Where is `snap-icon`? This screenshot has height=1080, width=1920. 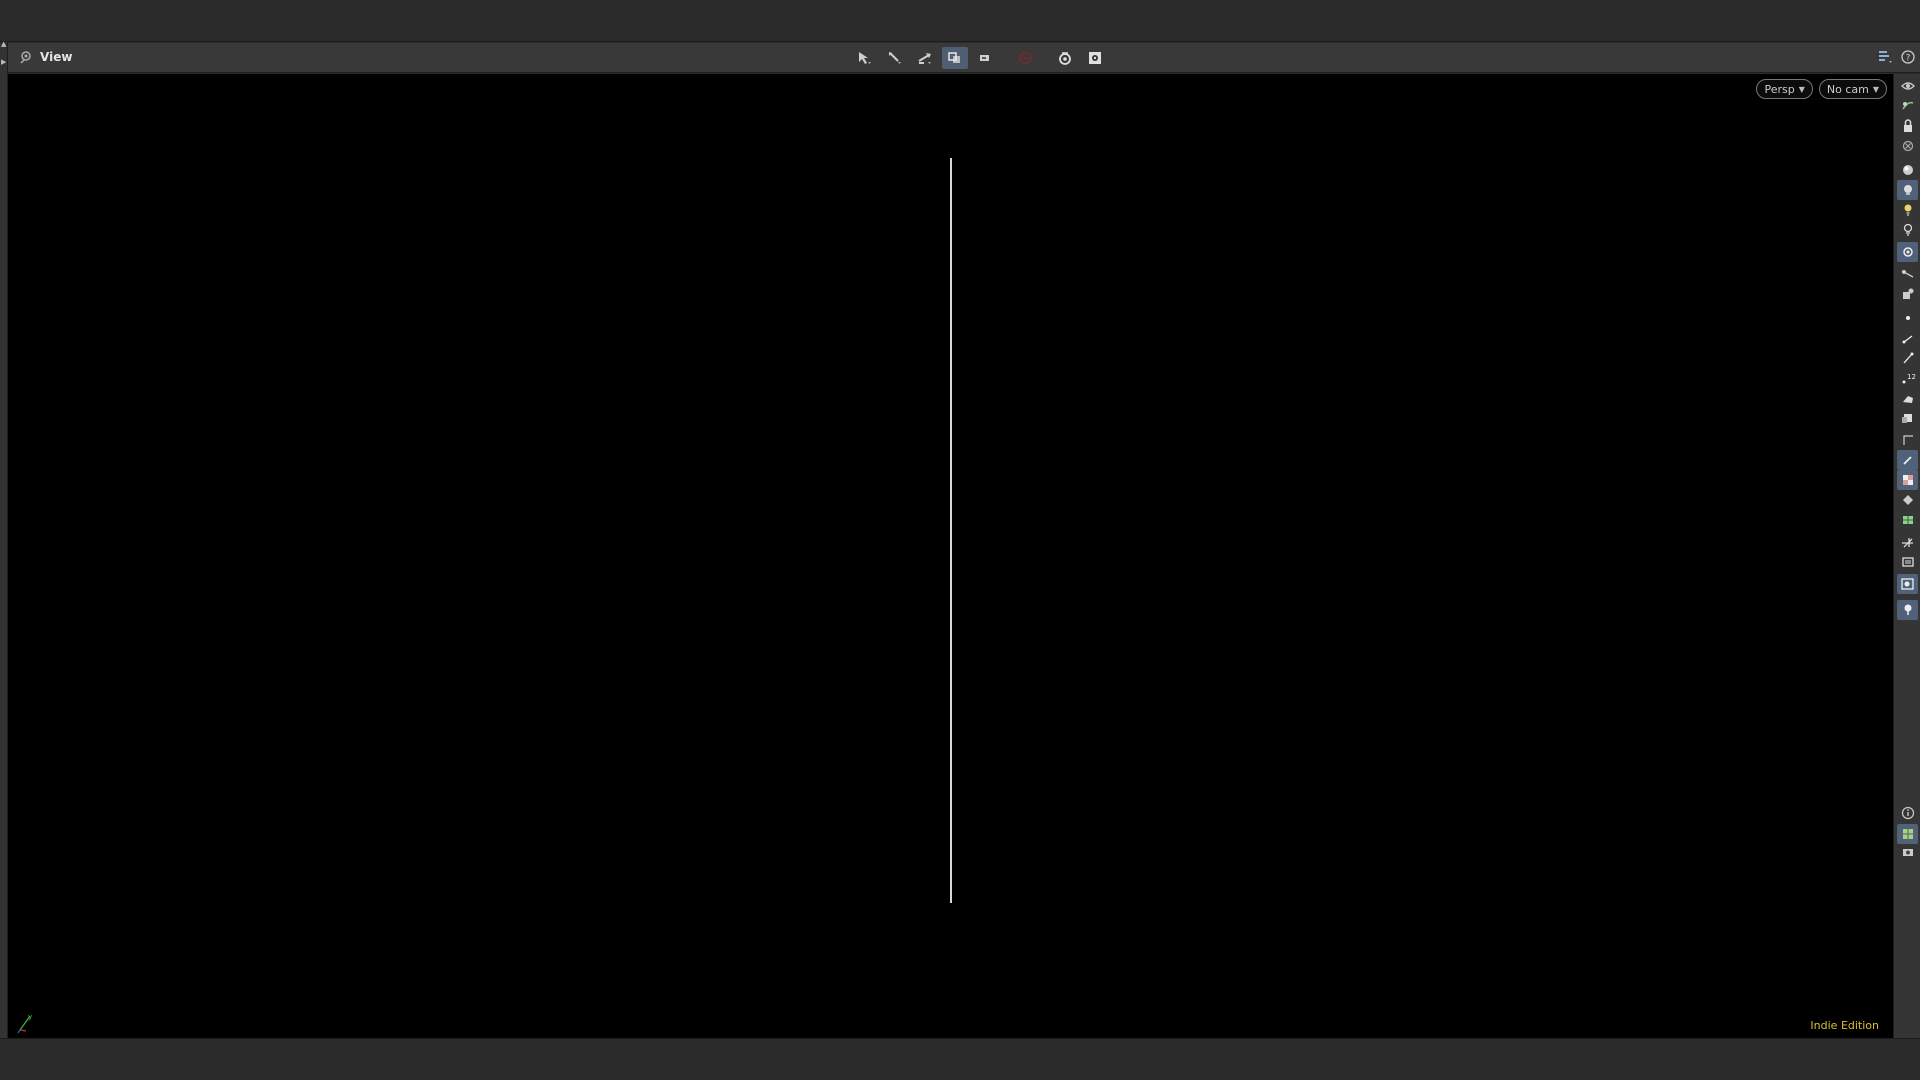 snap-icon is located at coordinates (1907, 274).